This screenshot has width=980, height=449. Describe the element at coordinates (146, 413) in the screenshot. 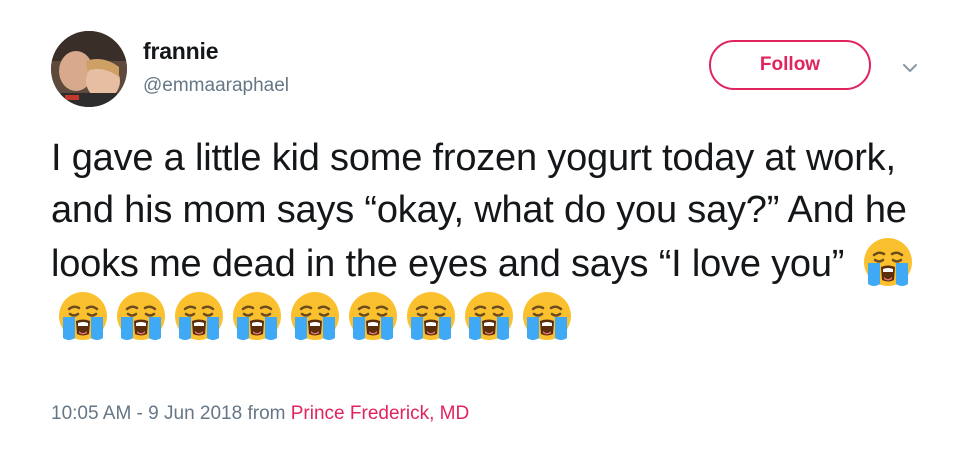

I see `timestamp: 10:05 AM - 9 Jun 2018` at that location.